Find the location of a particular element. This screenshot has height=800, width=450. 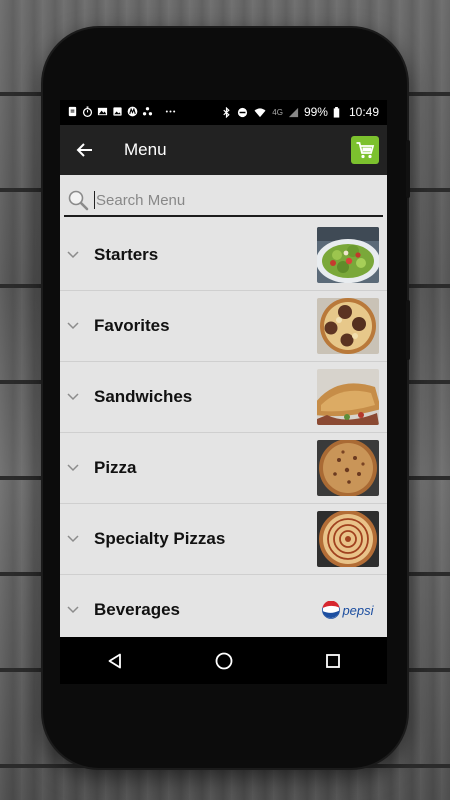

nav-recents-button is located at coordinates (333, 661).